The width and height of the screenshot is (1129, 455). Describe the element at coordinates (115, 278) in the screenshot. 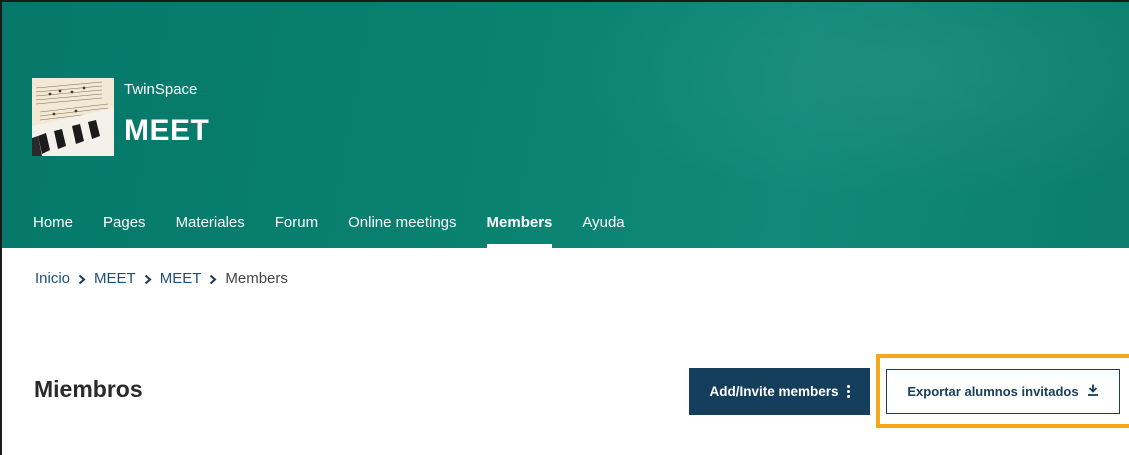

I see `breadcrumb-link-meet: MEET` at that location.